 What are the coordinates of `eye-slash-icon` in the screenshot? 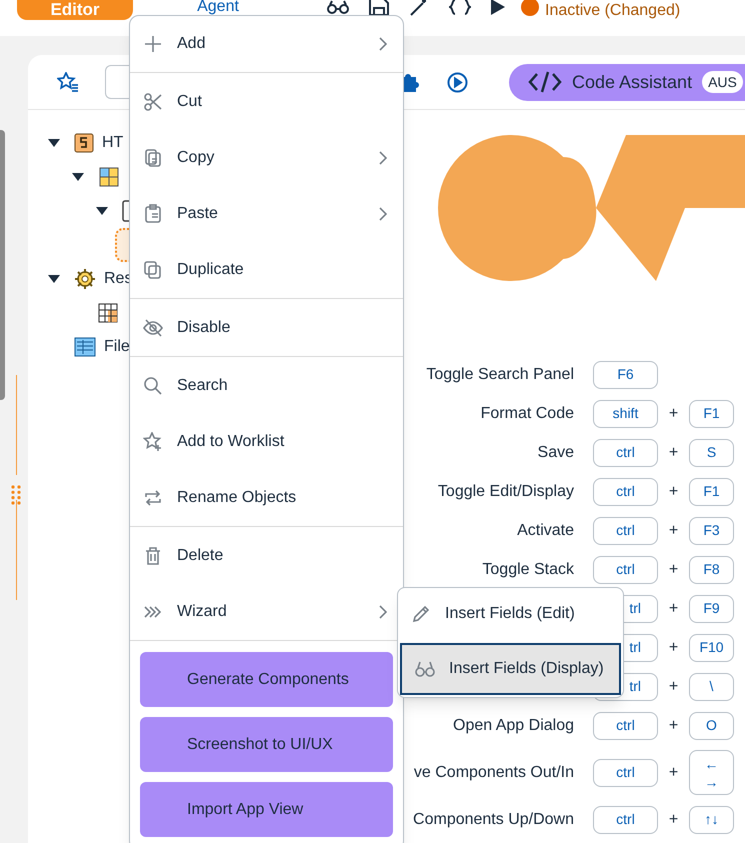 It's located at (153, 328).